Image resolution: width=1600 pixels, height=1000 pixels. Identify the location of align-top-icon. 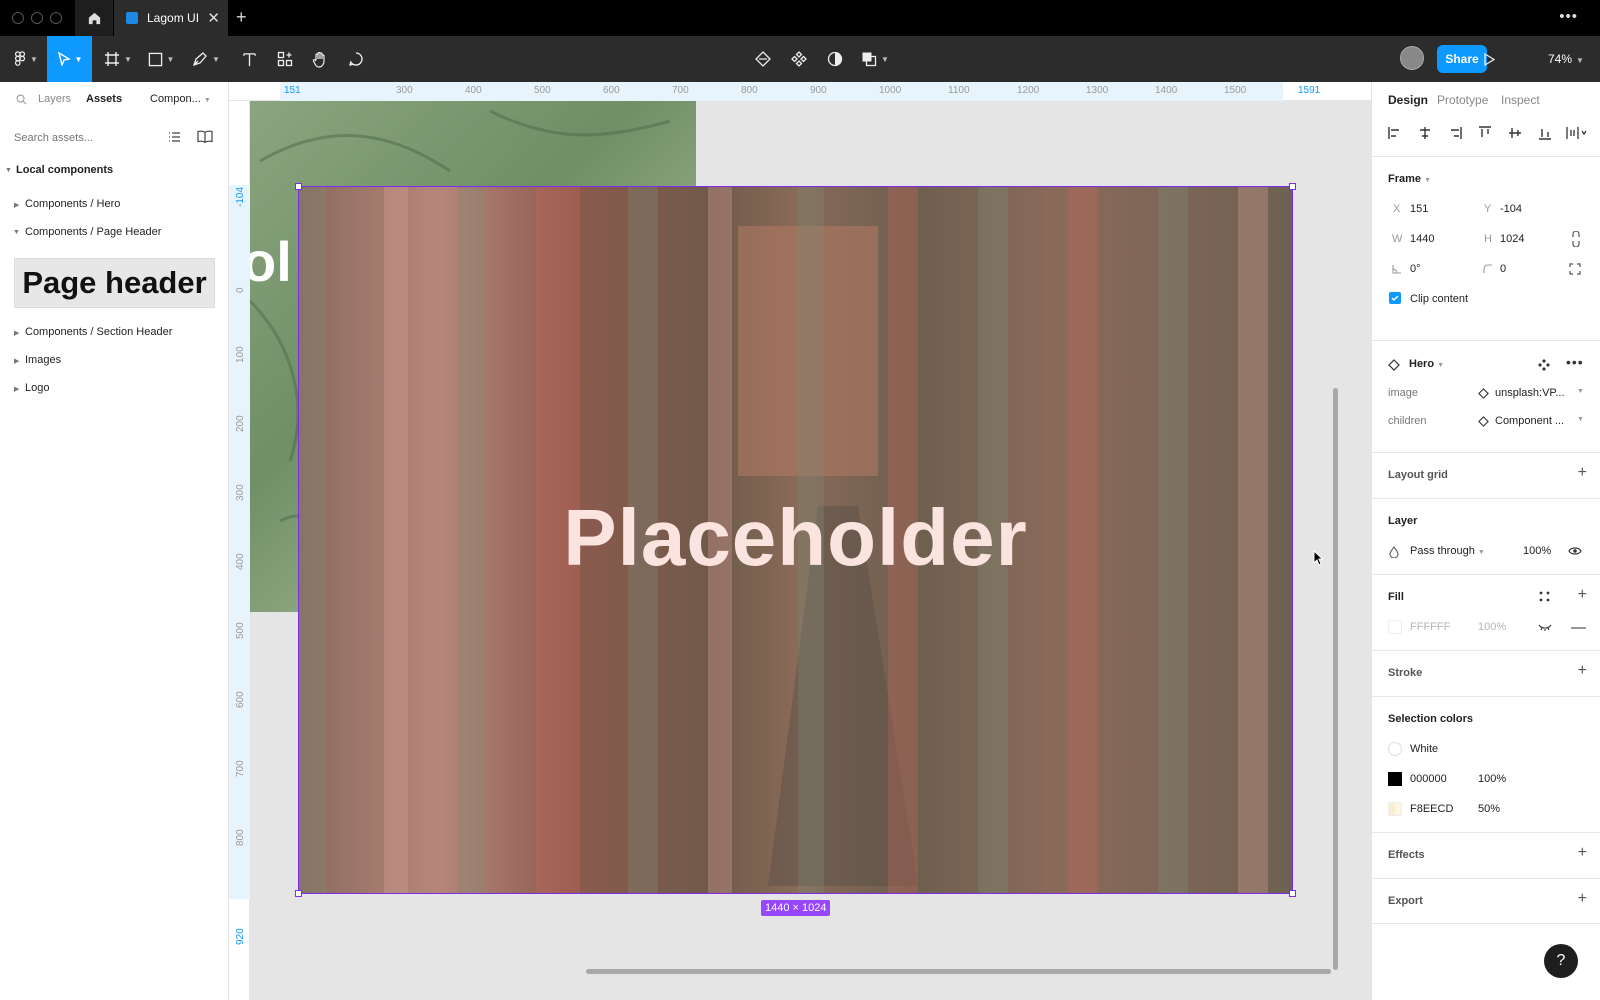
(1485, 133).